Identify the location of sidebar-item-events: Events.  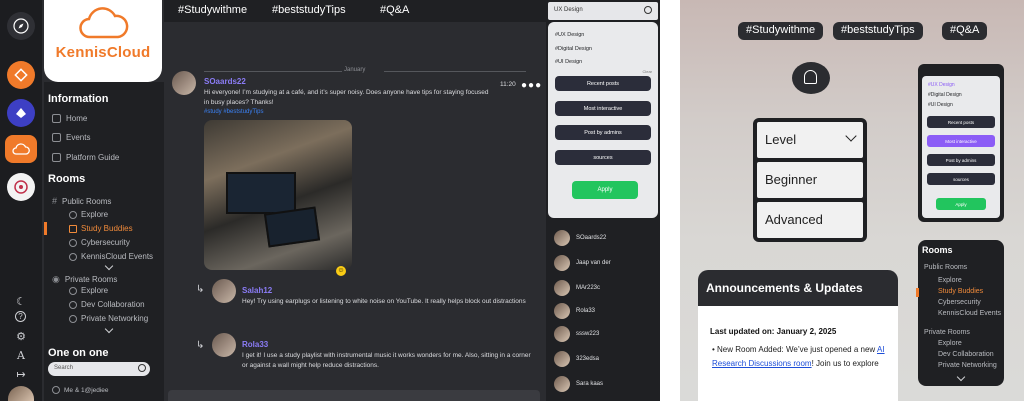
(71, 137).